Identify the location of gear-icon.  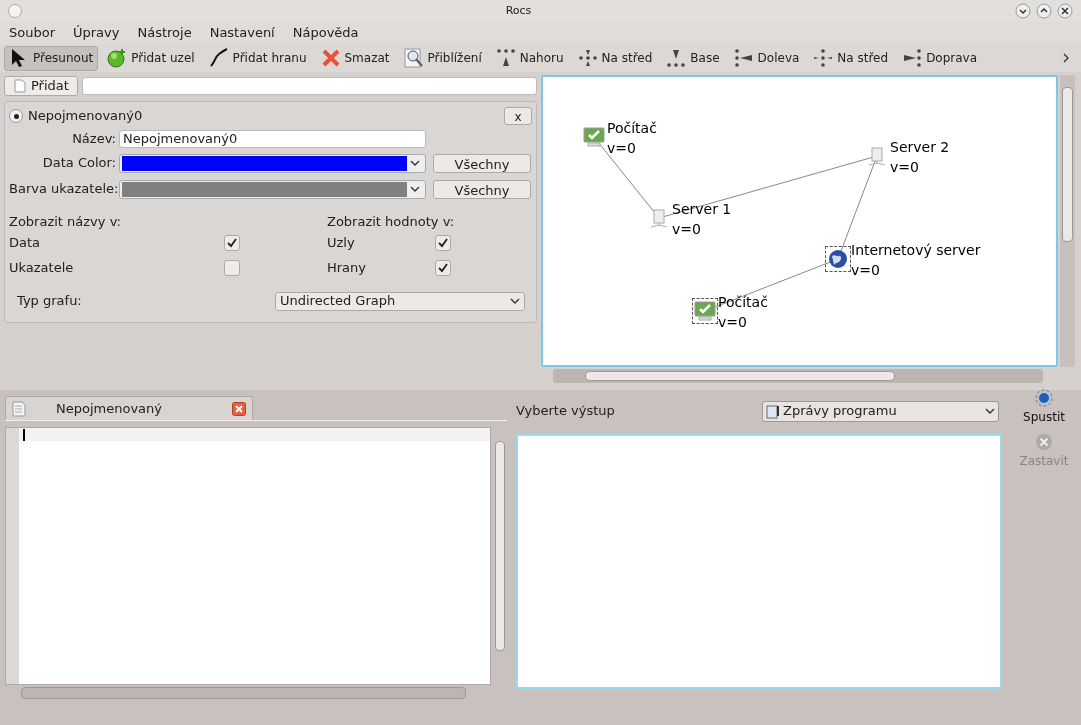
(1044, 398).